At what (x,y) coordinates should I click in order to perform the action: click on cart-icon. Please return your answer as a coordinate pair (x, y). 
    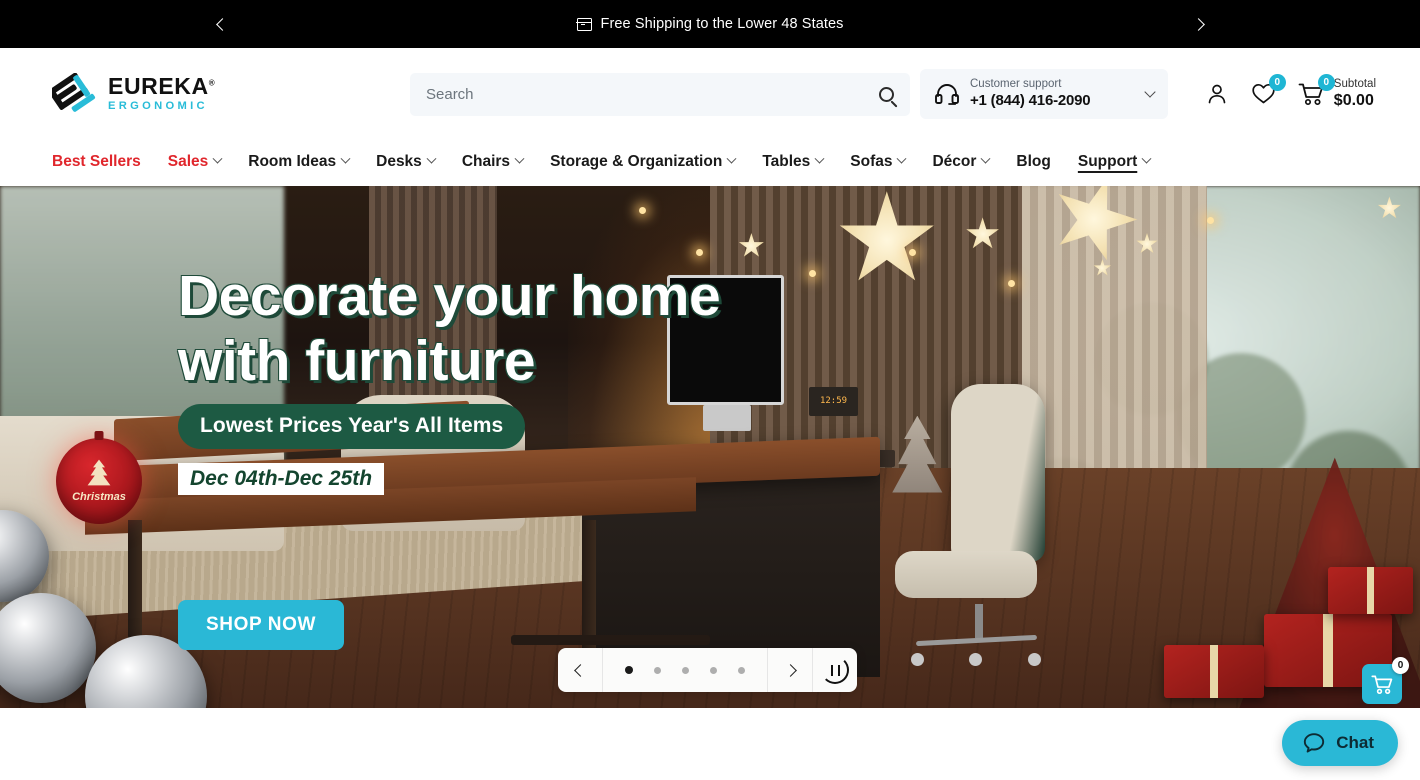
    Looking at the image, I should click on (1381, 684).